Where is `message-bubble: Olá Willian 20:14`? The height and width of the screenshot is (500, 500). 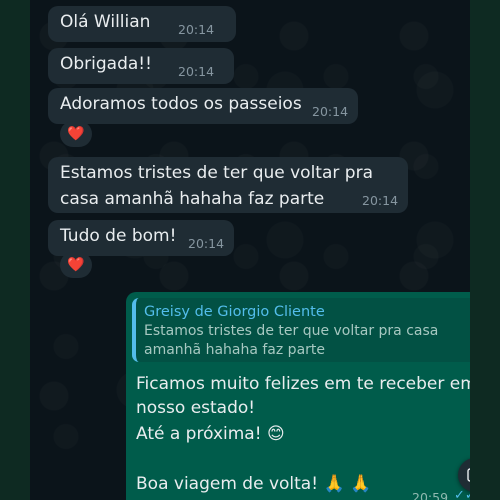
message-bubble: Olá Willian 20:14 is located at coordinates (142, 24).